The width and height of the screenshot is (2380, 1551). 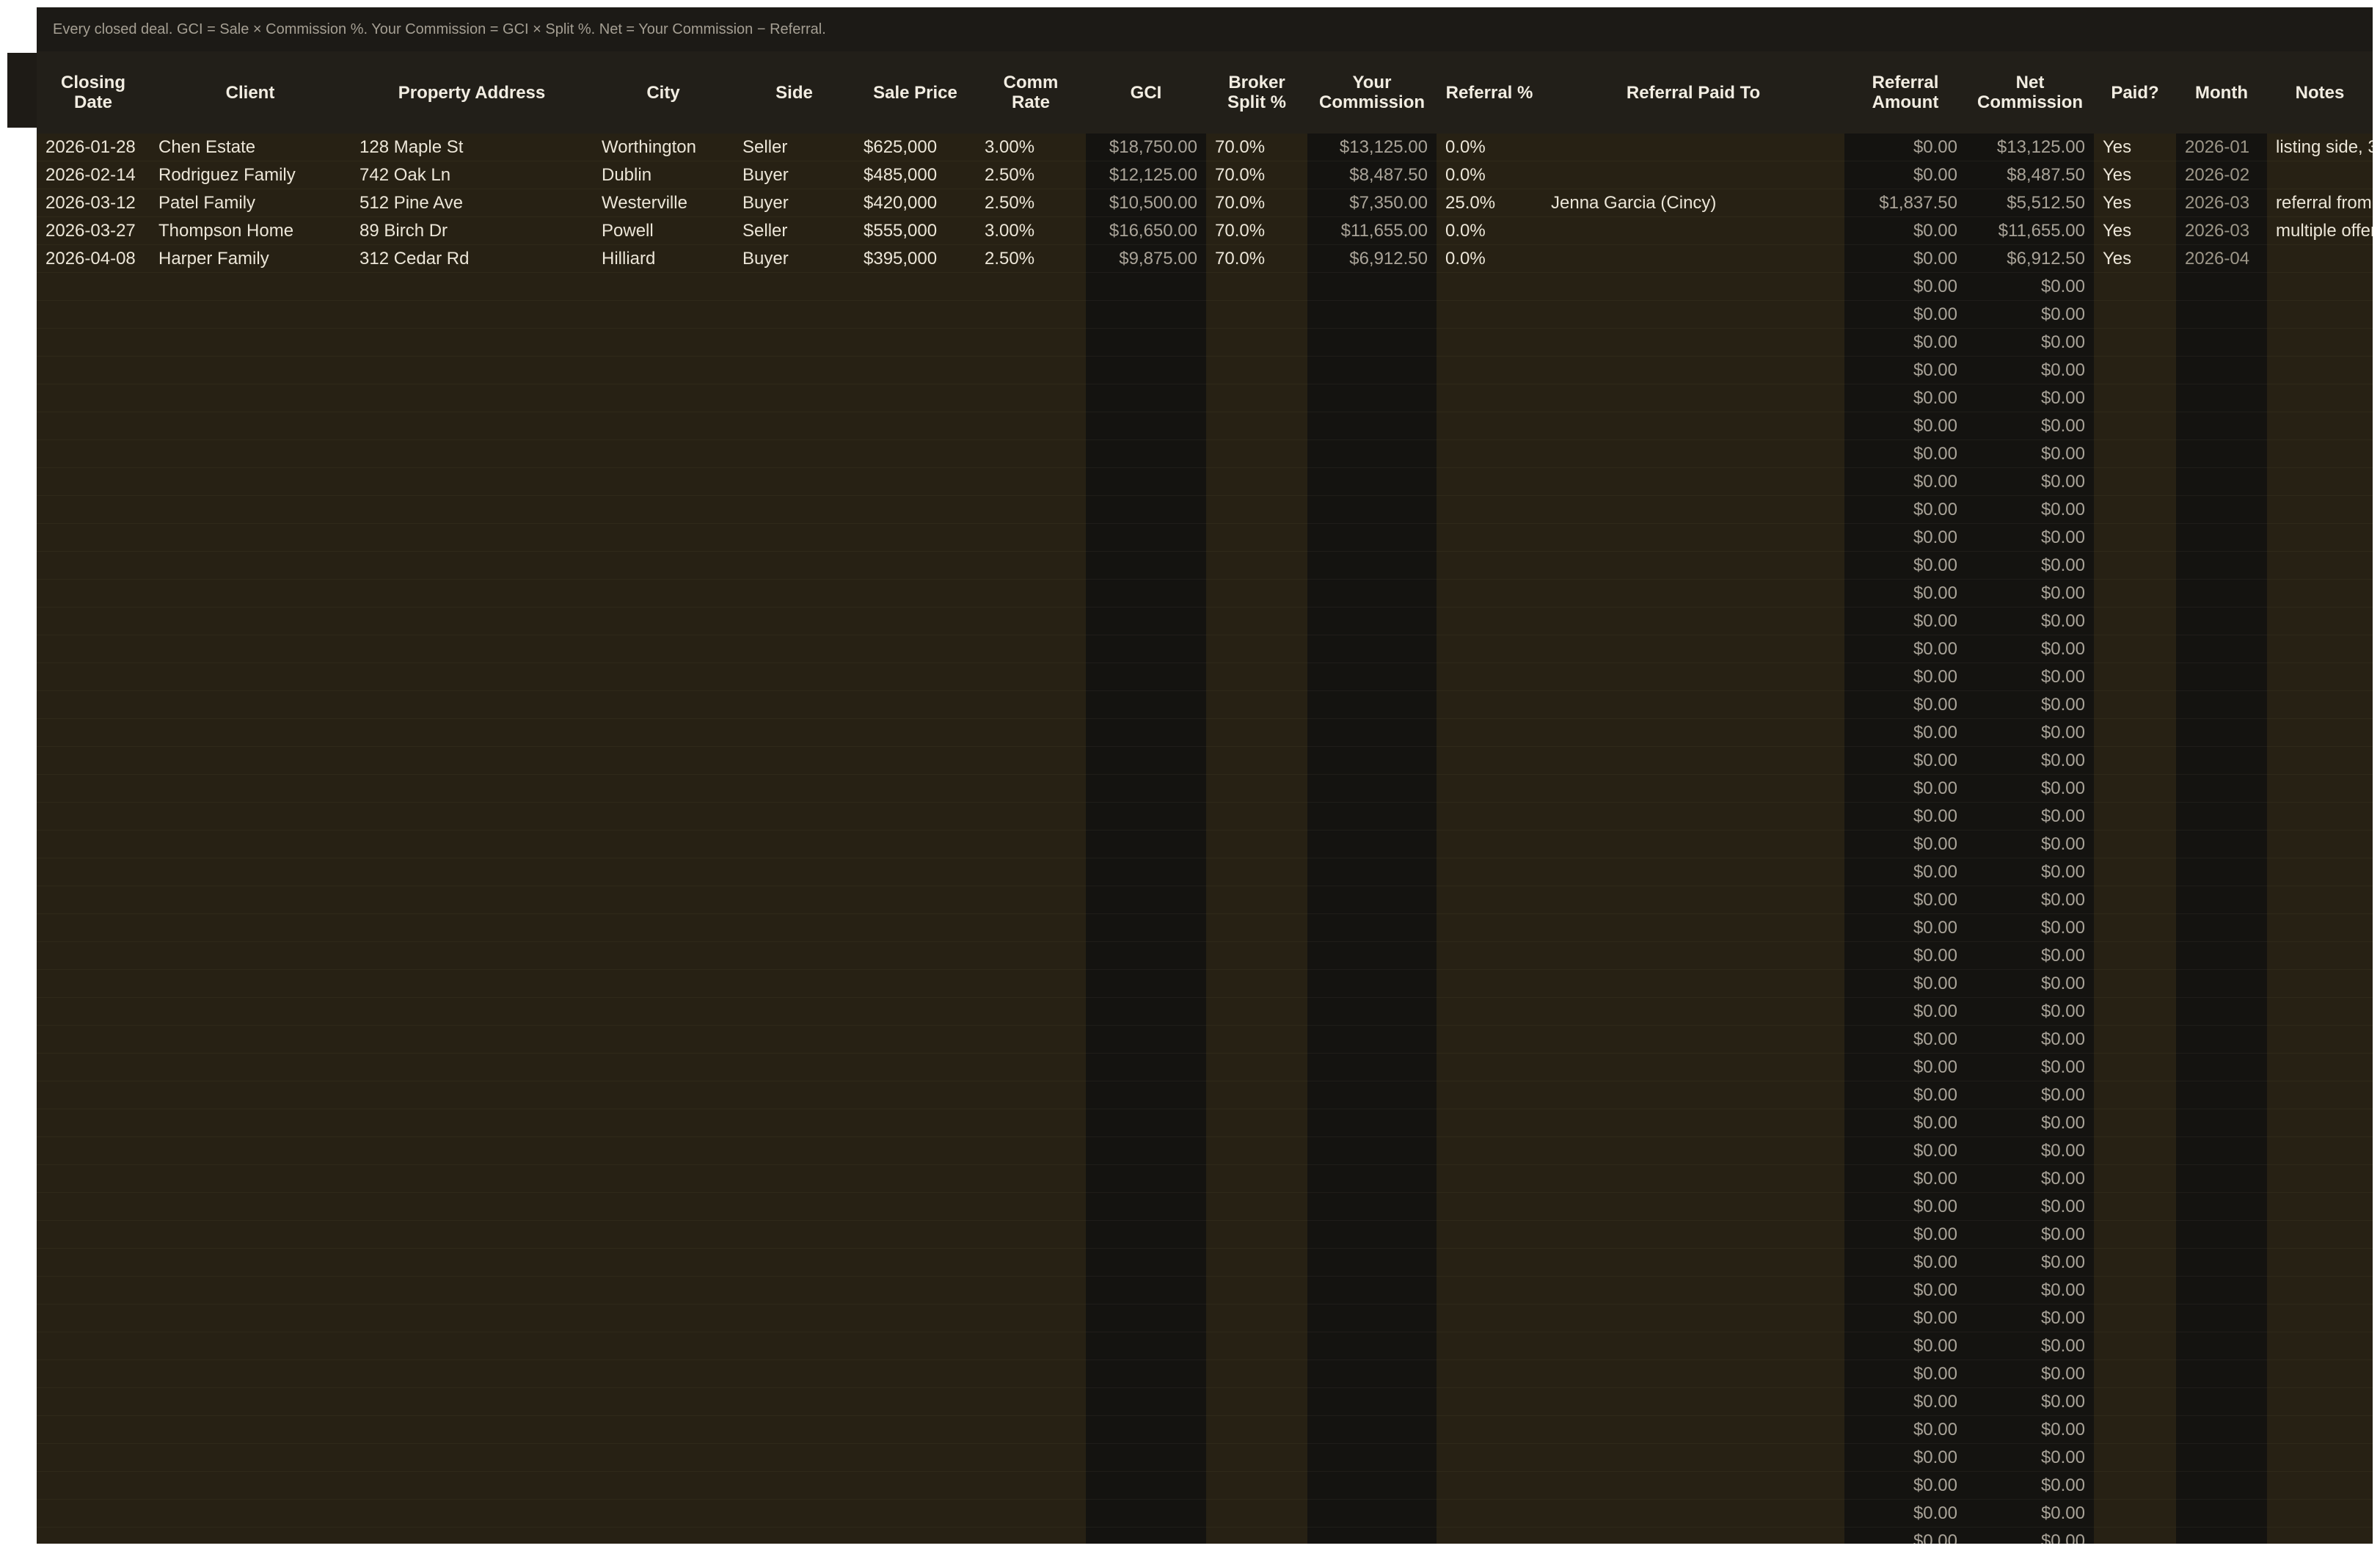 I want to click on column-header: City, so click(x=663, y=92).